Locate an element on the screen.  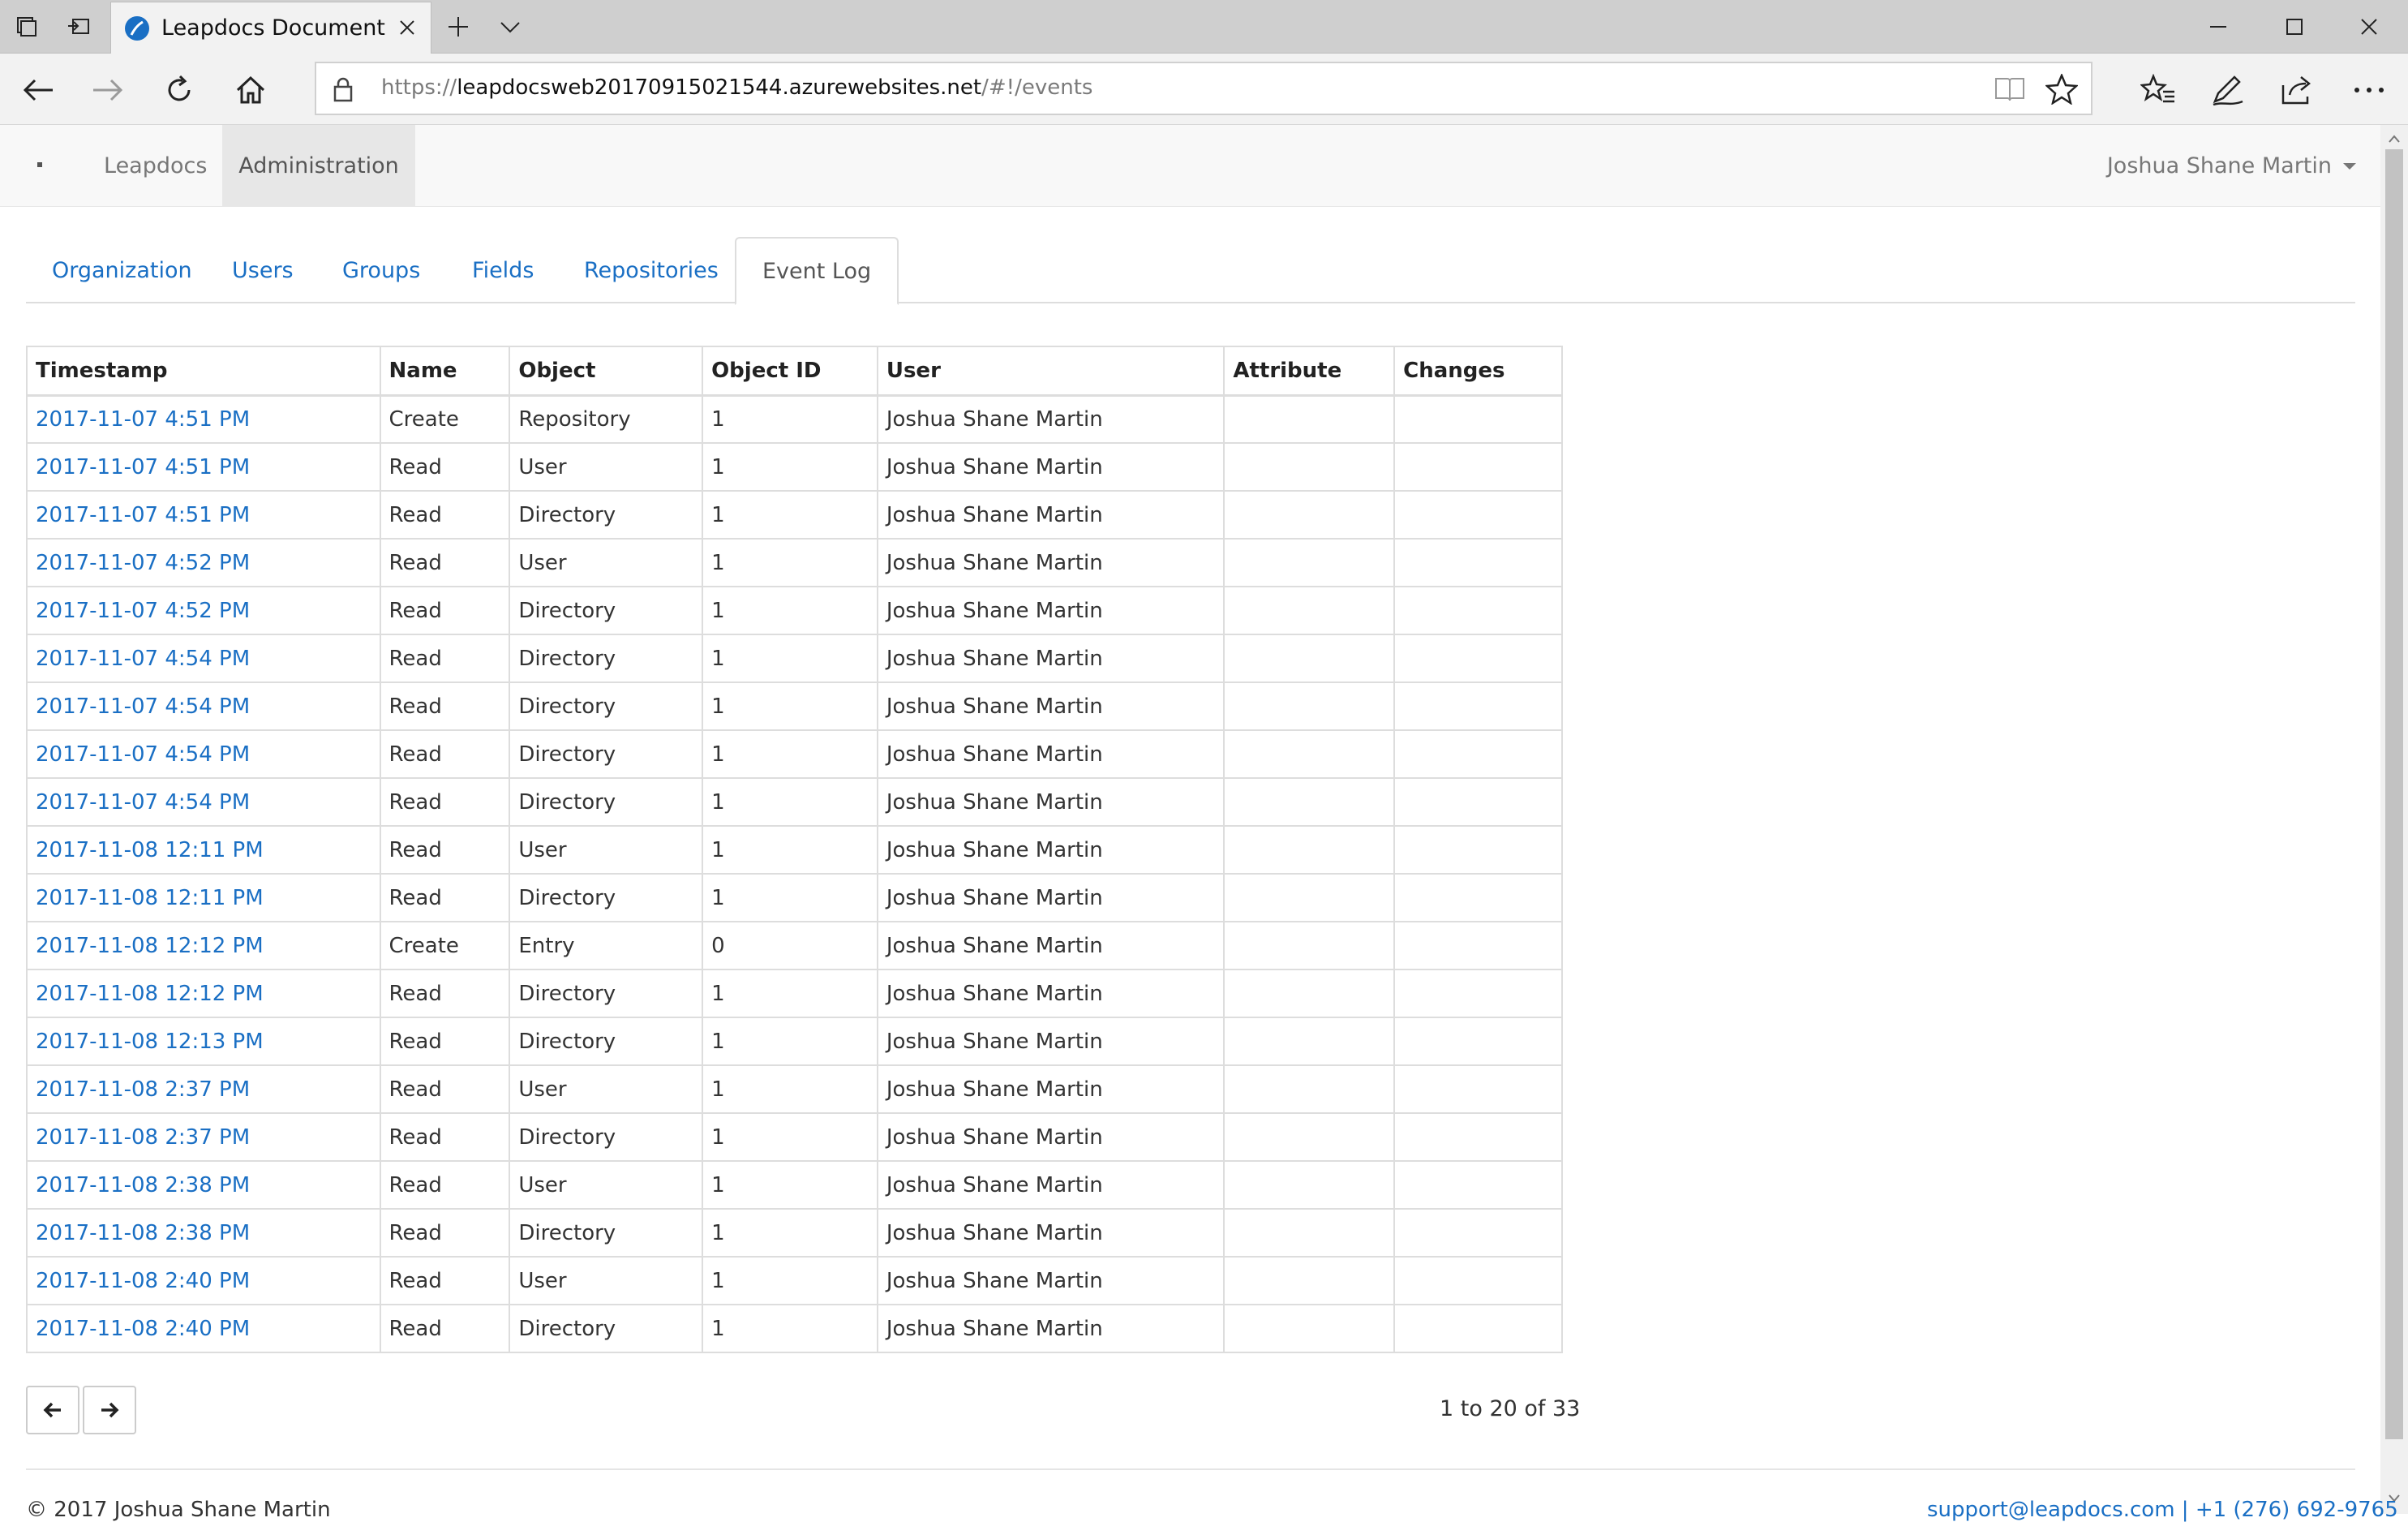
tab-preview-chevron-icon is located at coordinates (510, 27).